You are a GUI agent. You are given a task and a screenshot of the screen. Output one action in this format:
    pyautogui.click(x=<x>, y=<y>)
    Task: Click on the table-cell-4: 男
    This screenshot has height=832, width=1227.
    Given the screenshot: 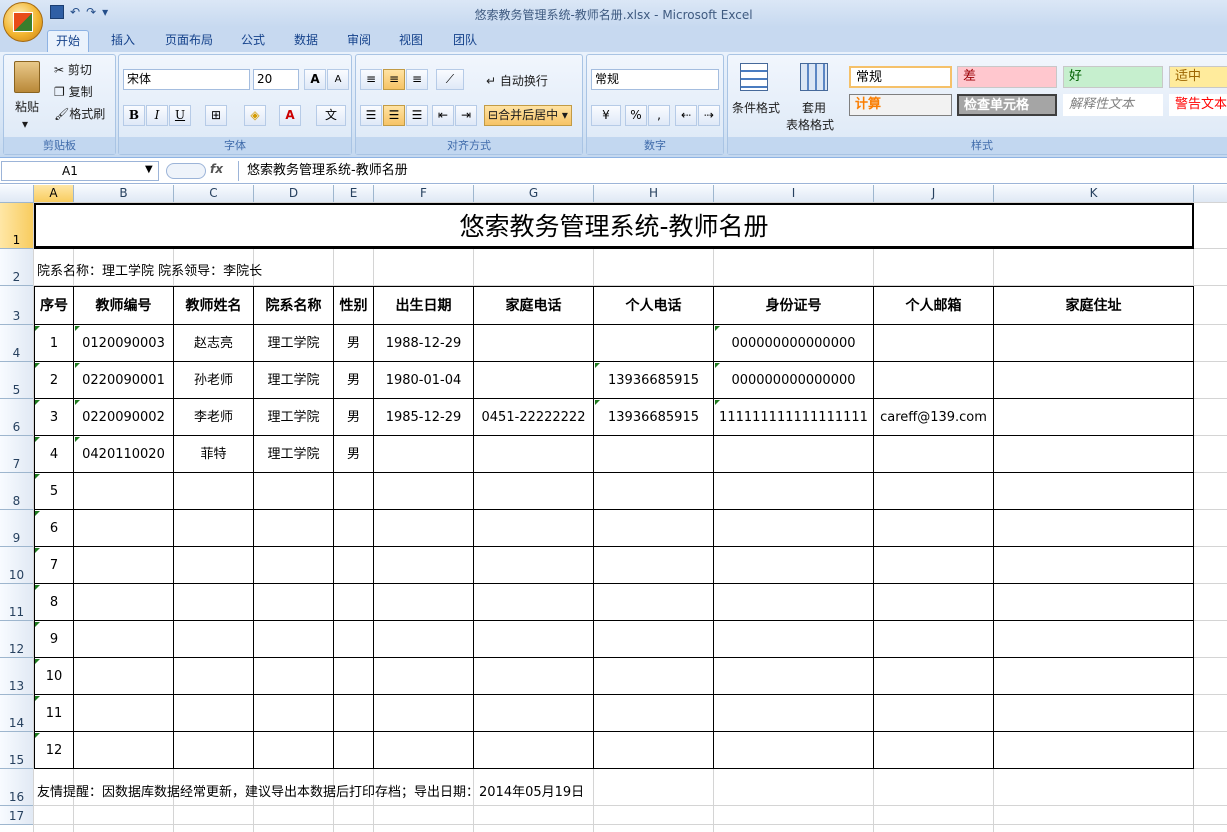 What is the action you would take?
    pyautogui.click(x=354, y=417)
    